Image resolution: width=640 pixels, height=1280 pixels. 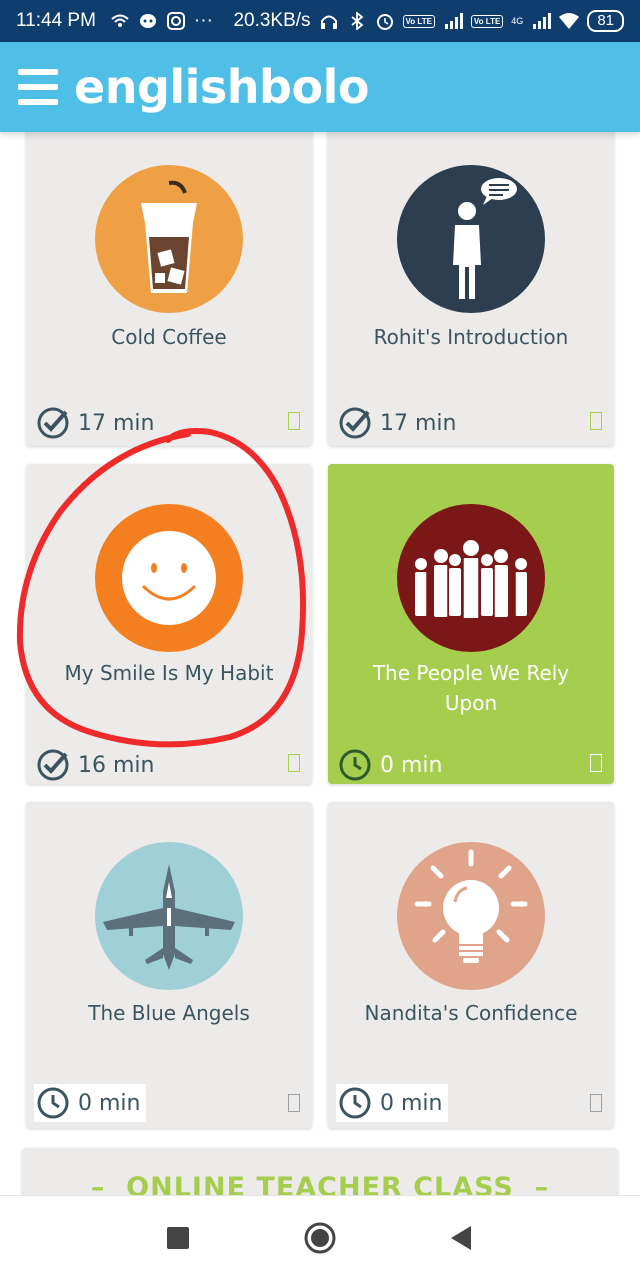 I want to click on light-bulb-icon, so click(x=471, y=916).